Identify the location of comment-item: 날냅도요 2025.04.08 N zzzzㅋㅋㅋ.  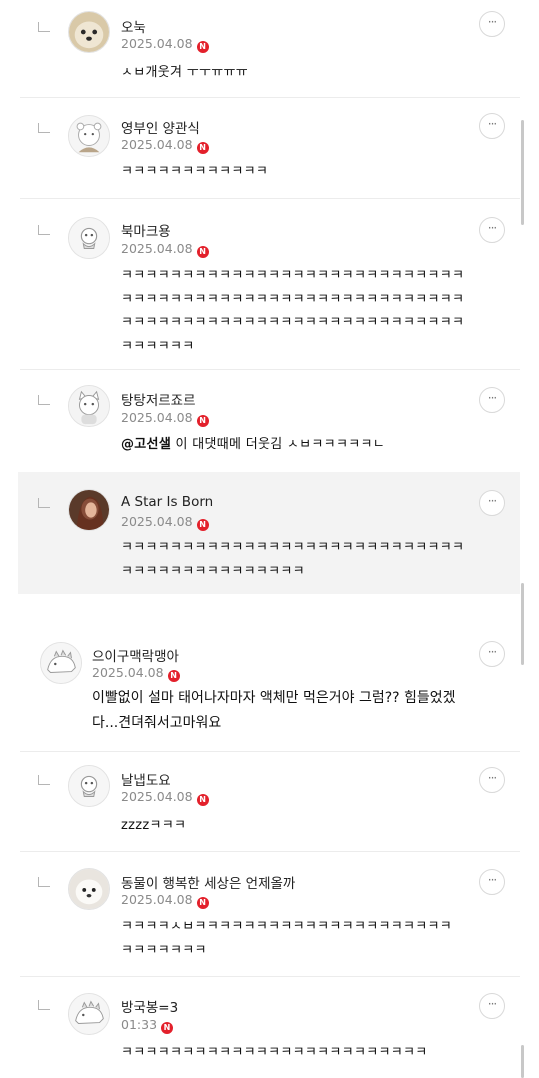
(260, 801).